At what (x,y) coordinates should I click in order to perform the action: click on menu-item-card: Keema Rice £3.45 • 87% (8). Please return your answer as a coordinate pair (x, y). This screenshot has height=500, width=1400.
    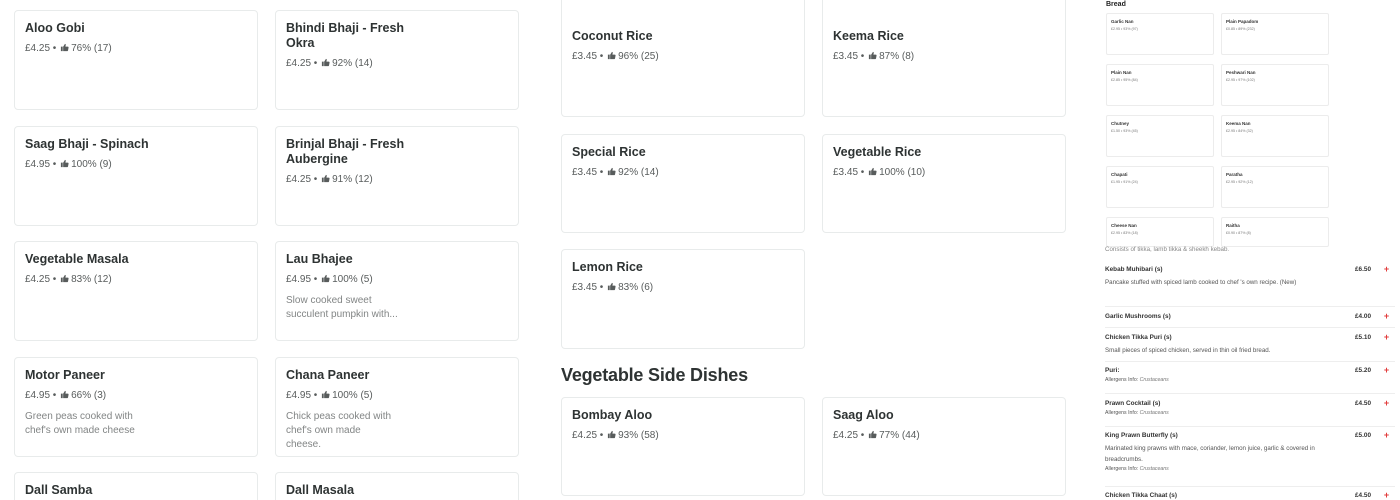
    Looking at the image, I should click on (944, 58).